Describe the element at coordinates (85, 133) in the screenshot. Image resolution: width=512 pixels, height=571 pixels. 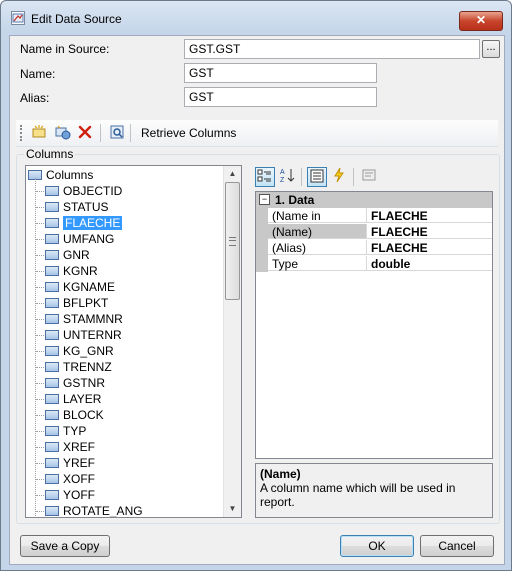
I see `delete-icon` at that location.